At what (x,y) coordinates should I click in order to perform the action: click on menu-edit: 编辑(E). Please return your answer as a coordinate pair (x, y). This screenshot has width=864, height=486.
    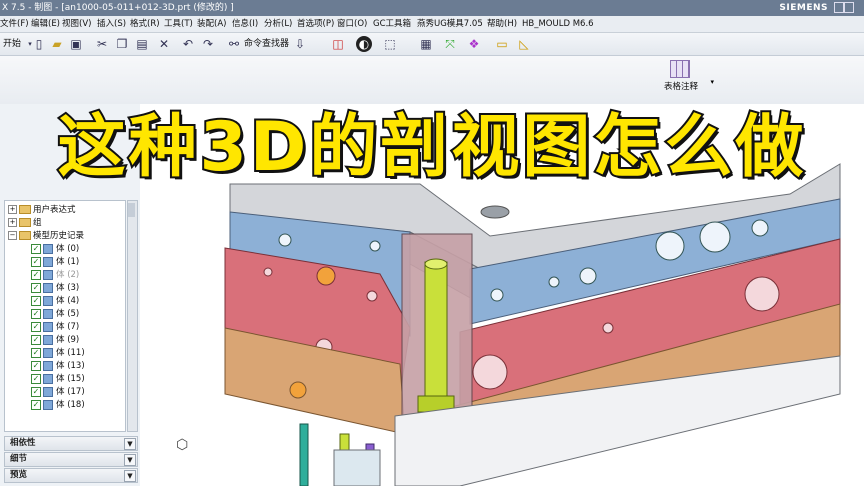
    Looking at the image, I should click on (45, 24).